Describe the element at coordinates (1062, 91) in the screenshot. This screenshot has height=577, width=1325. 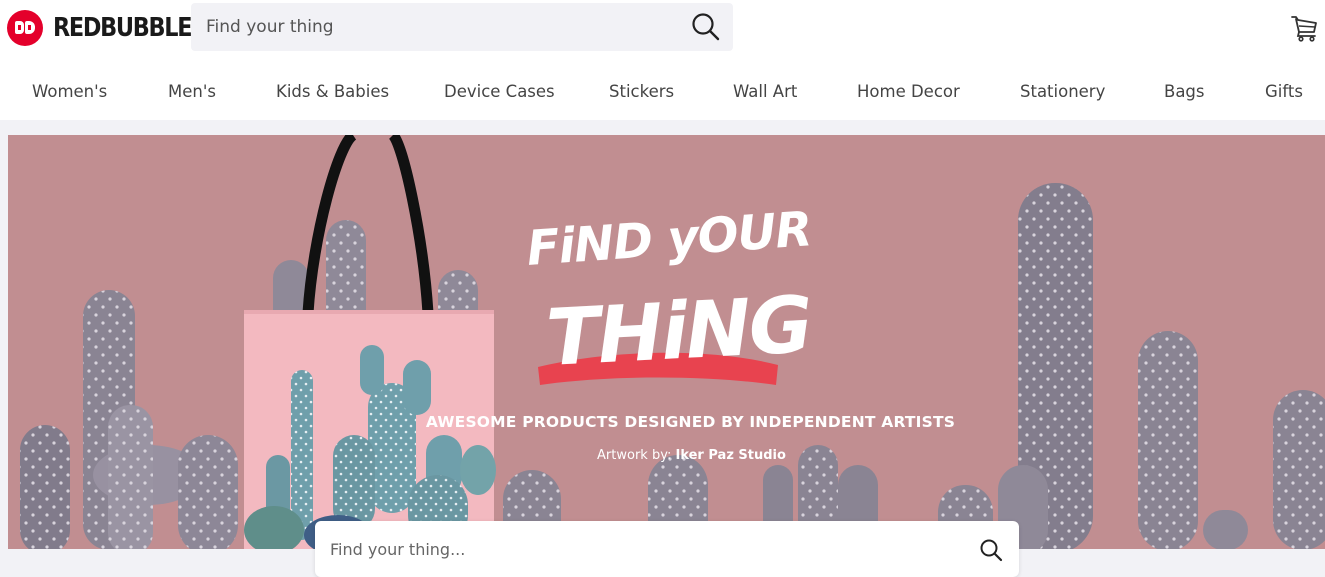
I see `nav-item-stationery: Stationery` at that location.